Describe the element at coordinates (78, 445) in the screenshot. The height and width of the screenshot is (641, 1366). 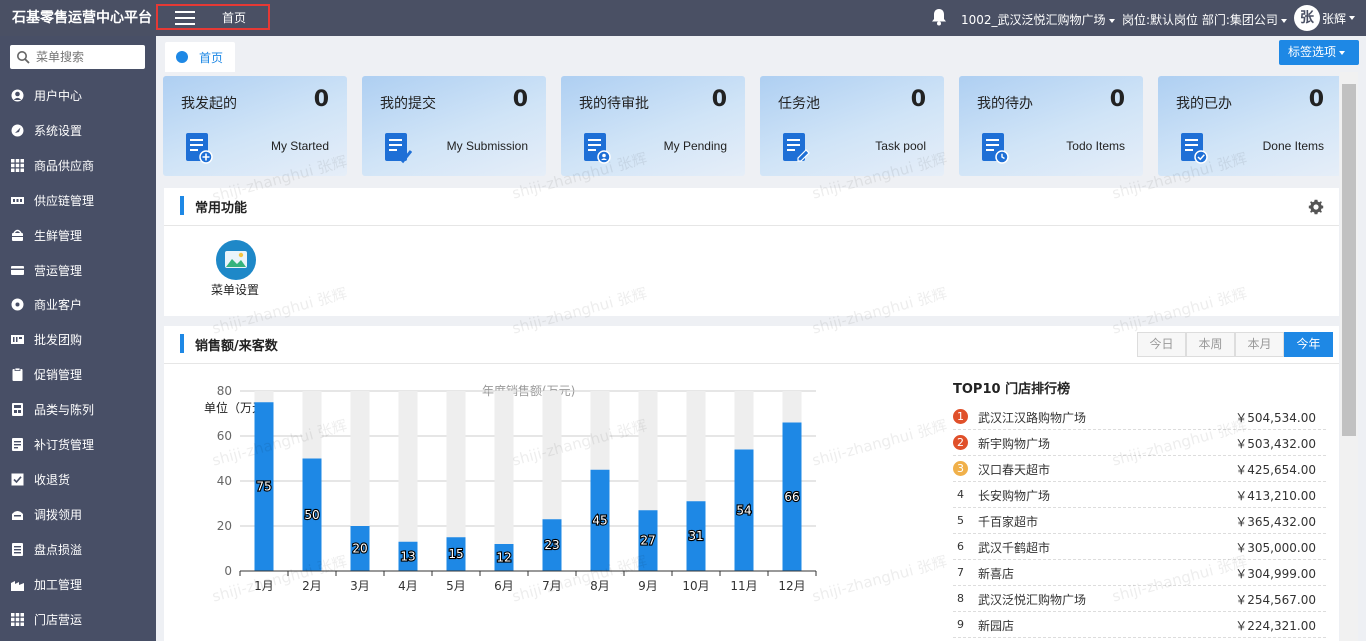
I see `sidebar-item: 补订货管理` at that location.